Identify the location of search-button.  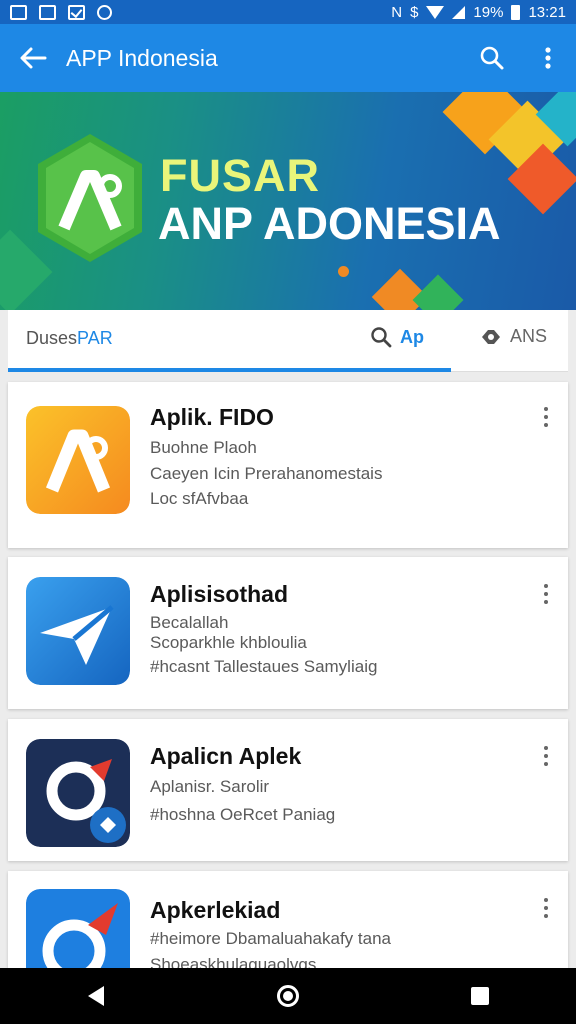
(492, 58).